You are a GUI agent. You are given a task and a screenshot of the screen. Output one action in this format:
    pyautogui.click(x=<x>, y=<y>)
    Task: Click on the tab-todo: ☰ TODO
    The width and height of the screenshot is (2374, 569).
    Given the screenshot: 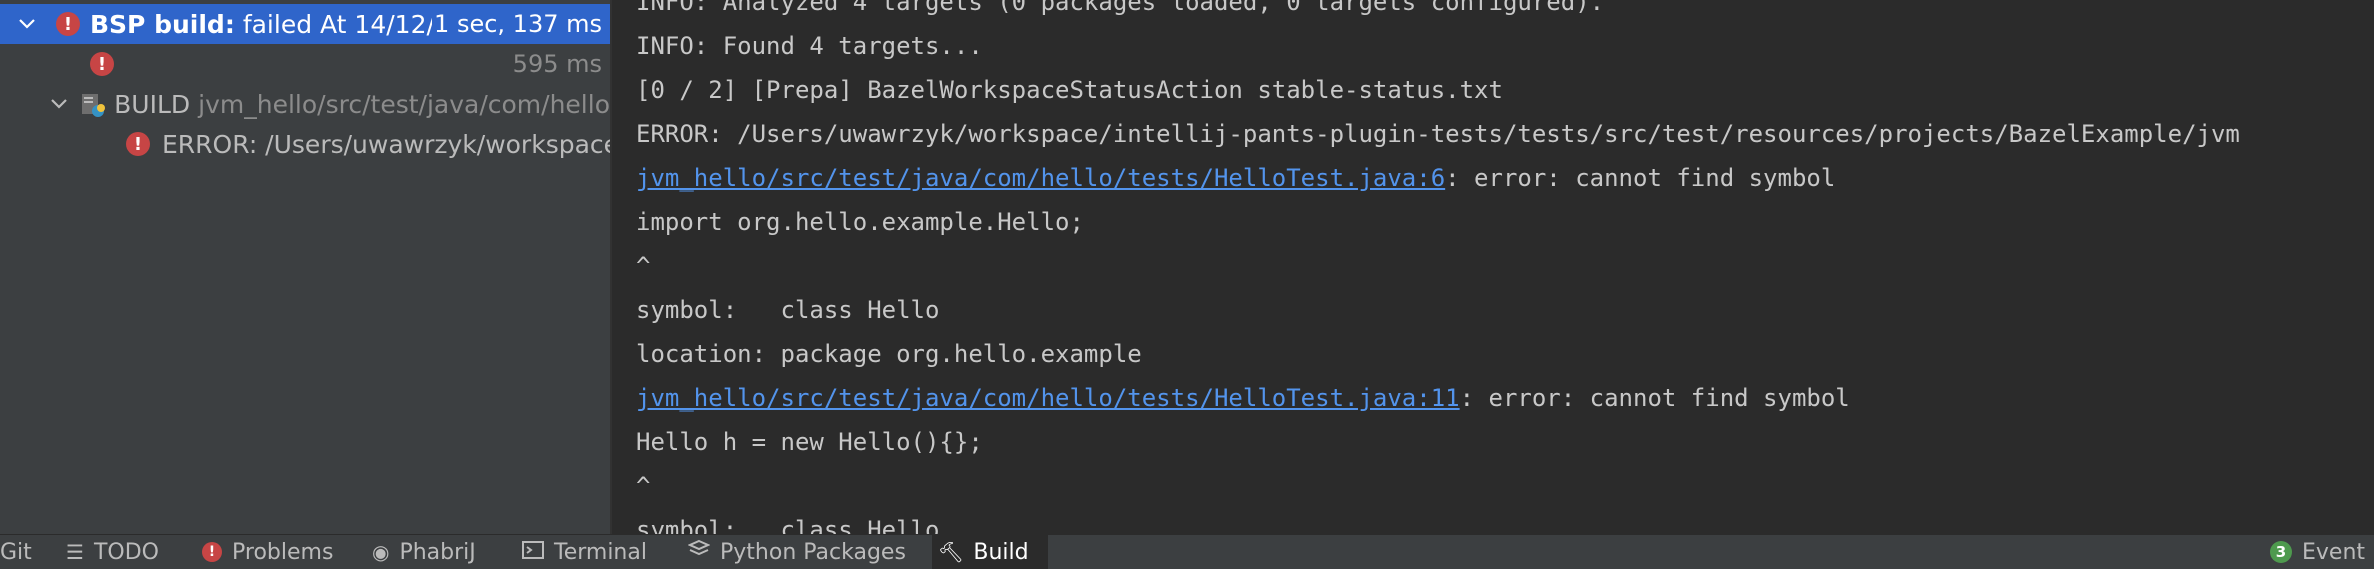 What is the action you would take?
    pyautogui.click(x=112, y=552)
    